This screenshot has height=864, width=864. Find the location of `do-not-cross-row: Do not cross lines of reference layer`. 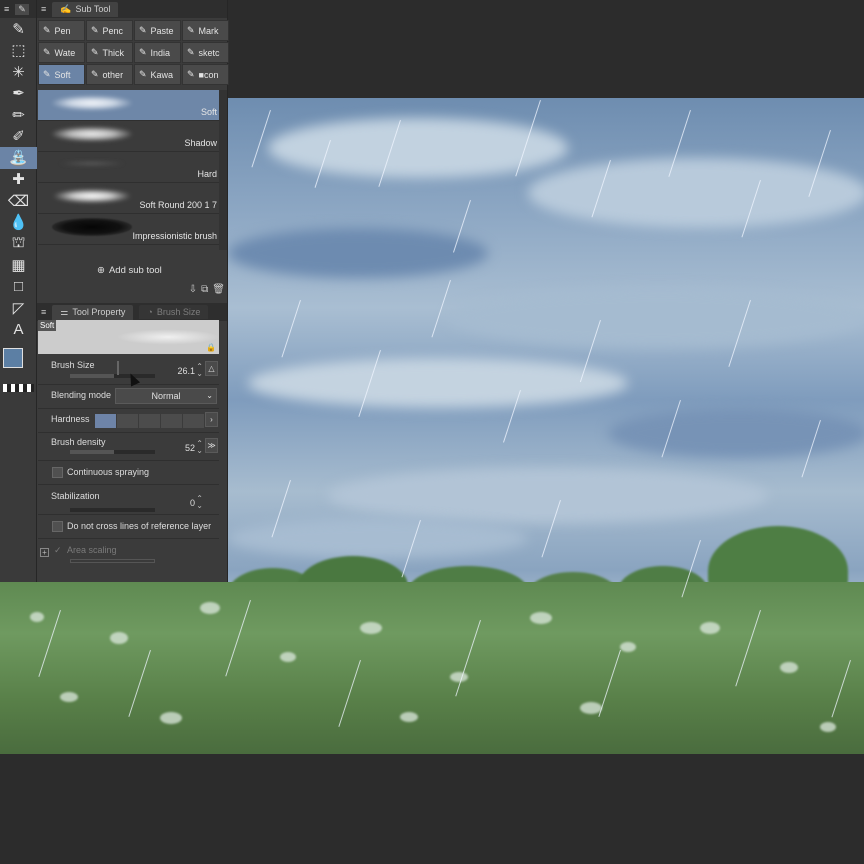

do-not-cross-row: Do not cross lines of reference layer is located at coordinates (128, 527).